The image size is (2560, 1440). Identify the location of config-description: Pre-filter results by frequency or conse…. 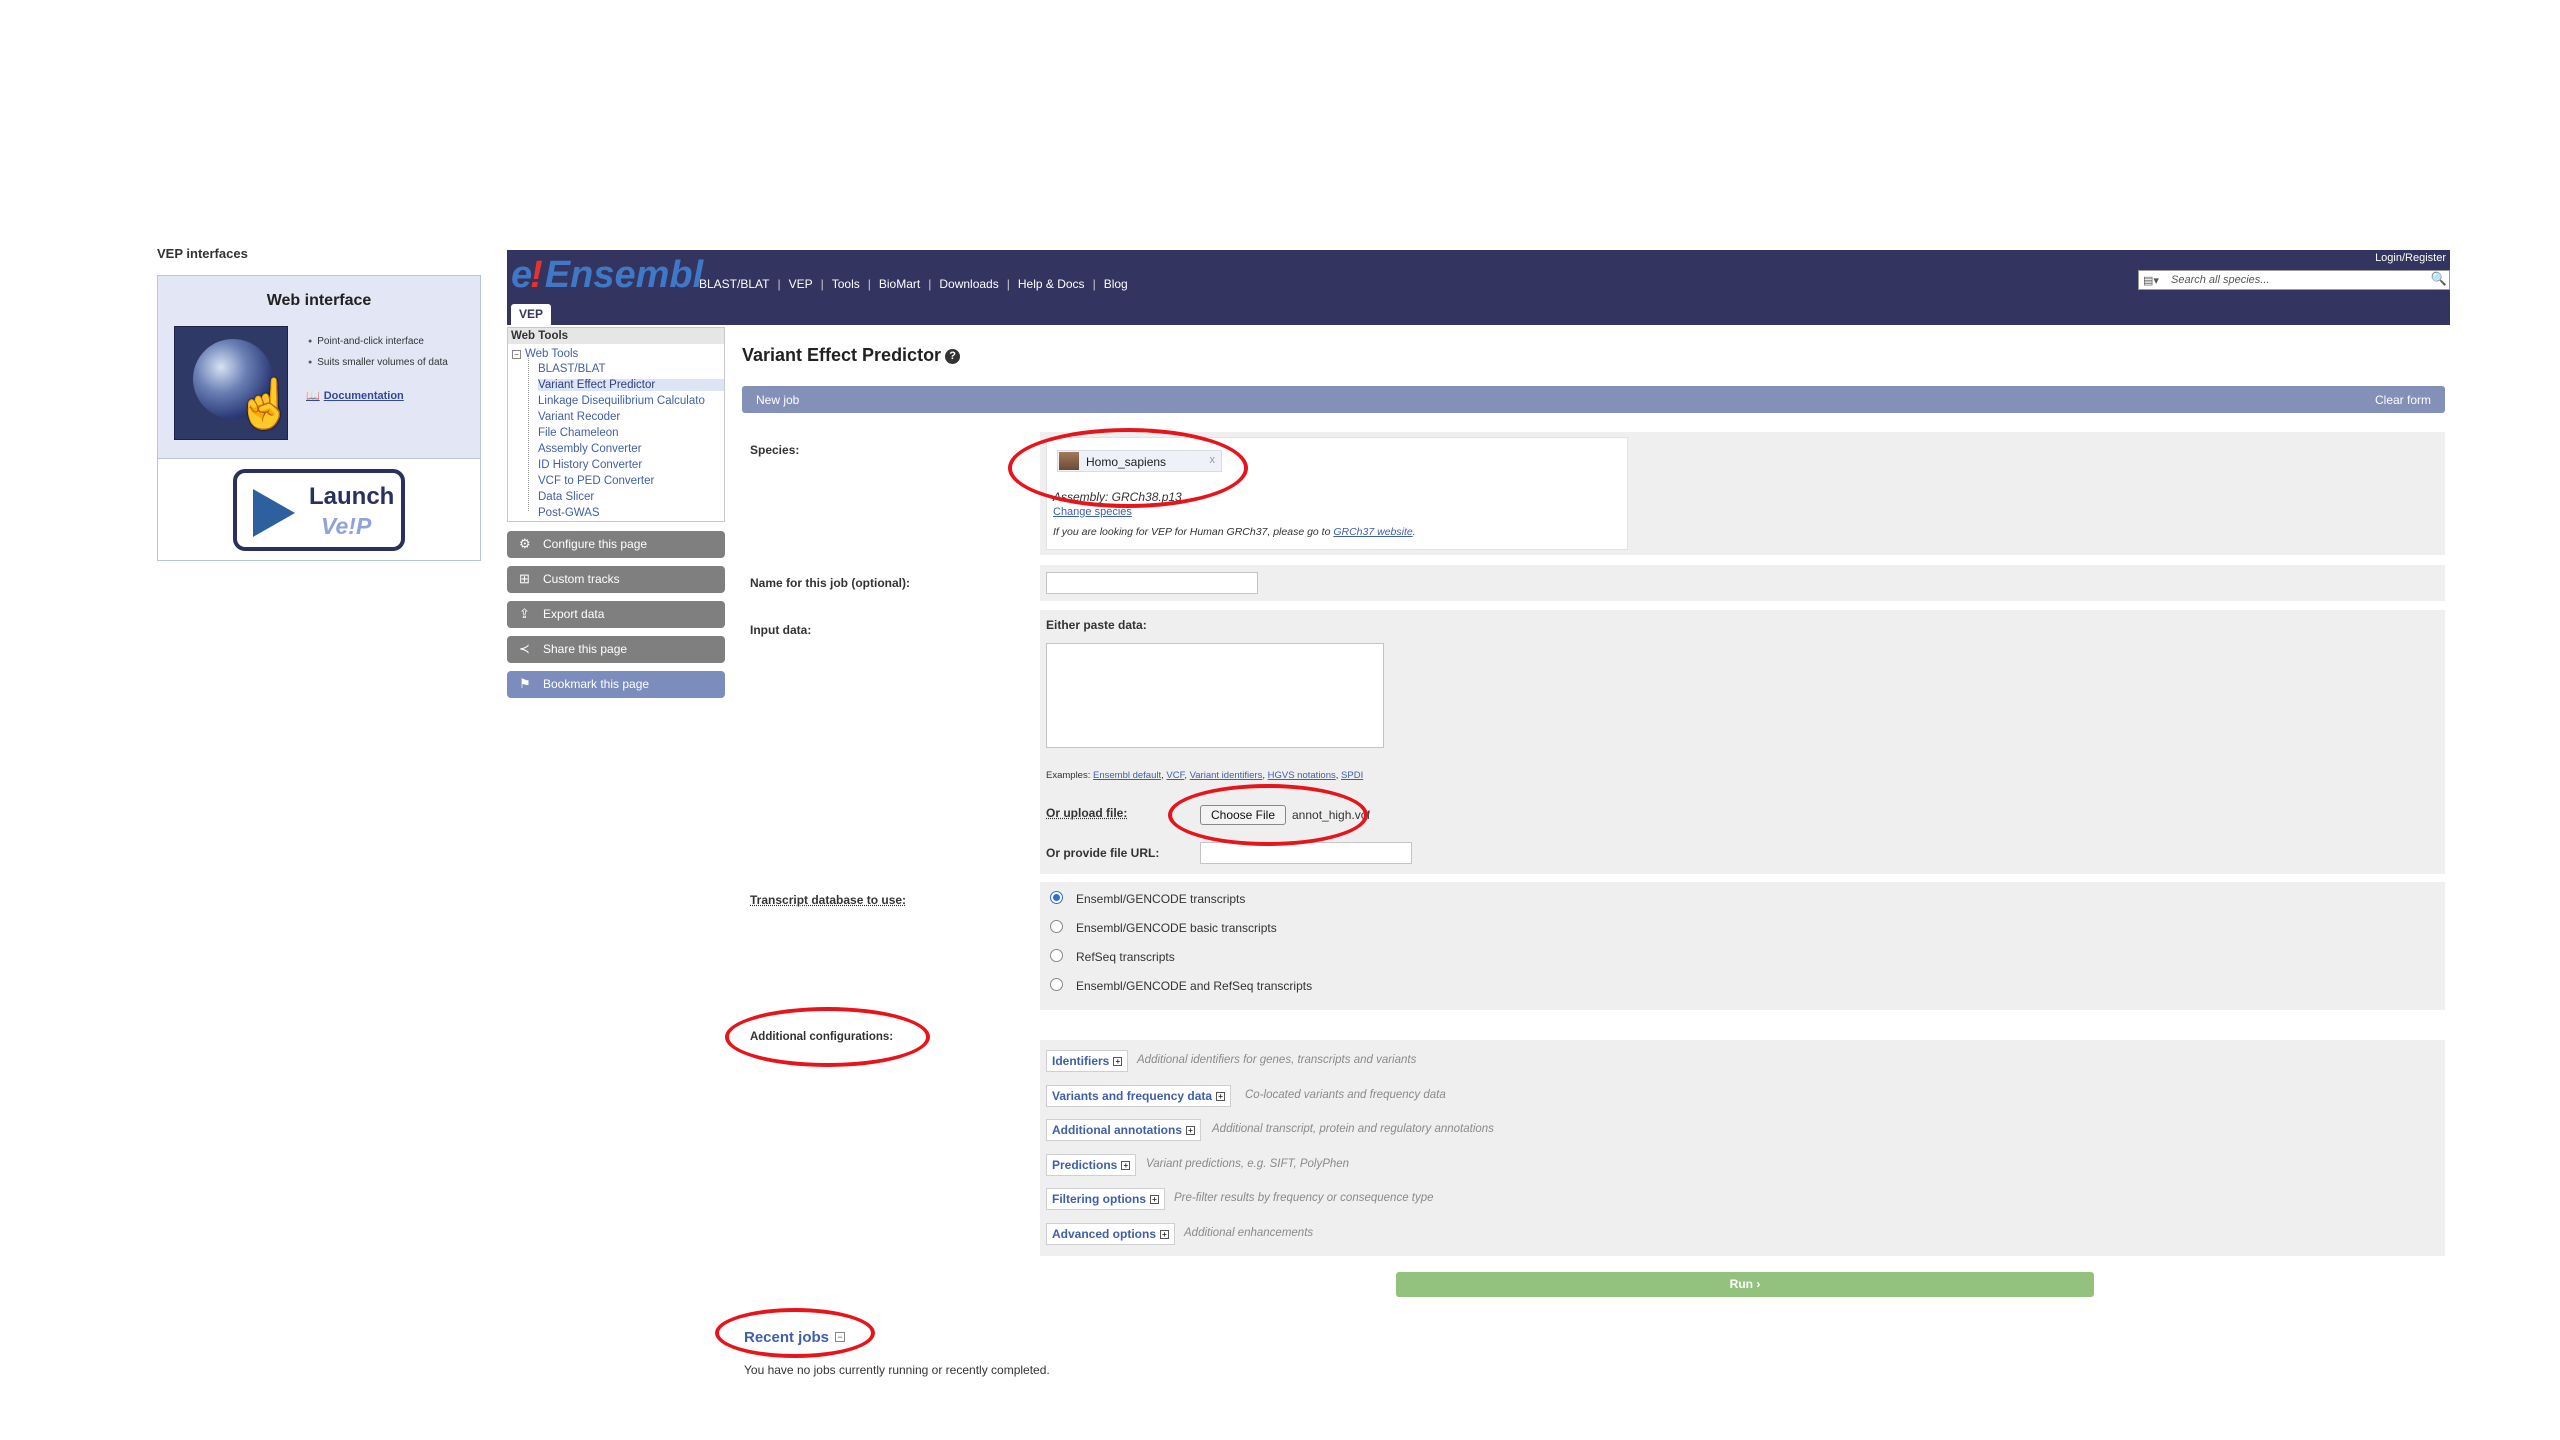
(1304, 1198).